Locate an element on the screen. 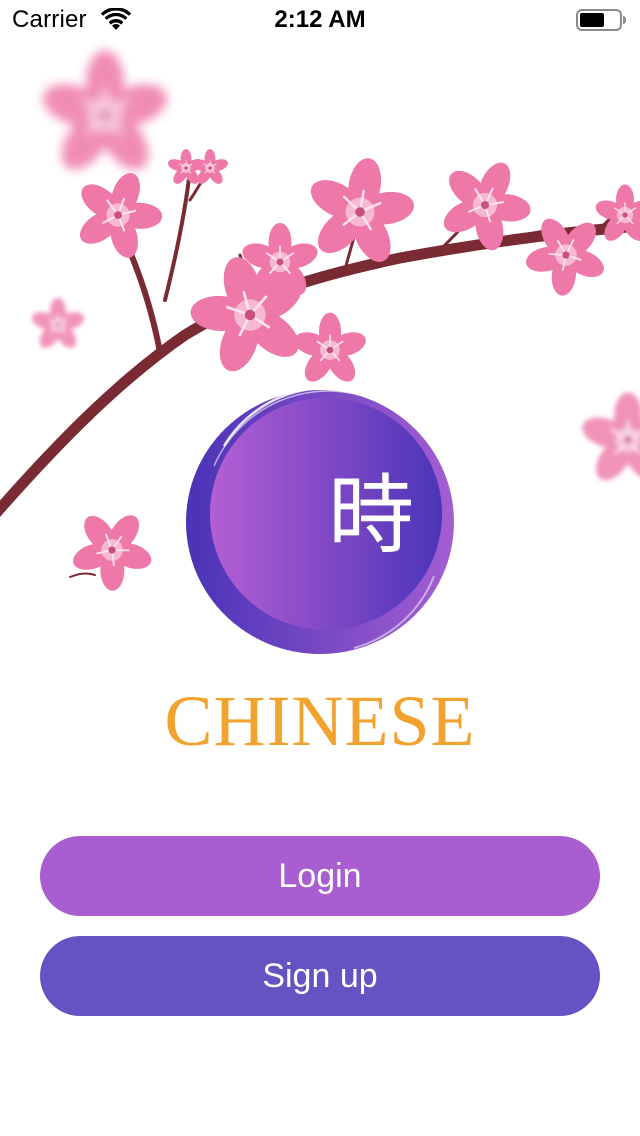 This screenshot has height=1136, width=640. status-bar: Carrier 2:12 AM is located at coordinates (320, 20).